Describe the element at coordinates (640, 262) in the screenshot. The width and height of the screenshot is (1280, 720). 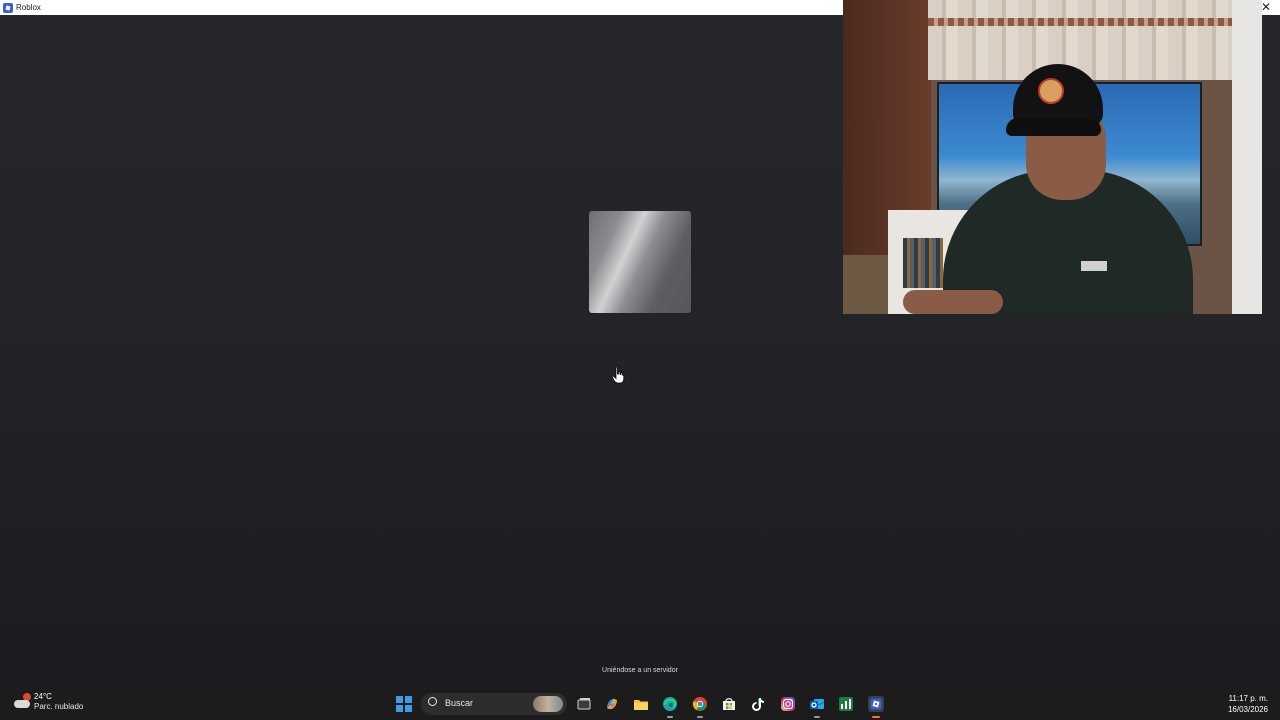
I see `loading-placeholder-tile` at that location.